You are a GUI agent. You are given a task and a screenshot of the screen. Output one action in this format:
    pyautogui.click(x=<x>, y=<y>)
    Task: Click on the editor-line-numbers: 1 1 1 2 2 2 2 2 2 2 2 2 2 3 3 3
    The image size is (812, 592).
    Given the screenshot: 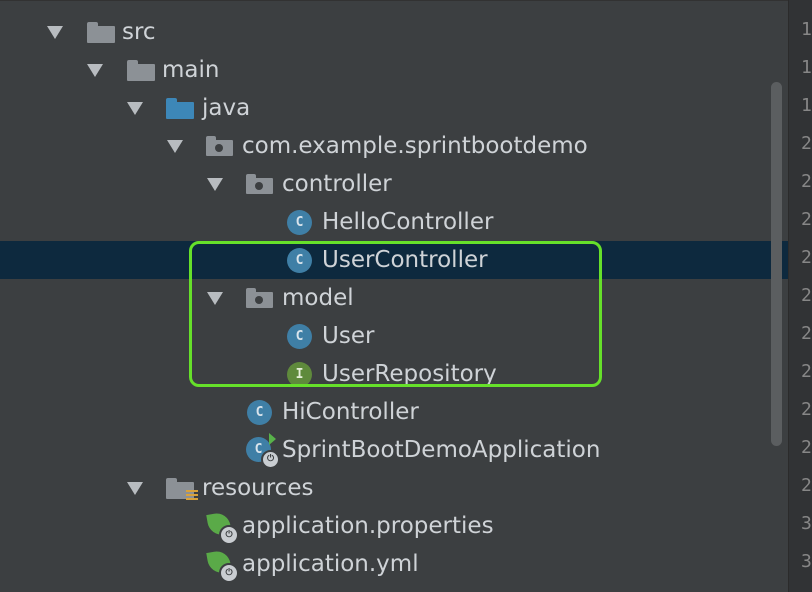 What is the action you would take?
    pyautogui.click(x=800, y=296)
    